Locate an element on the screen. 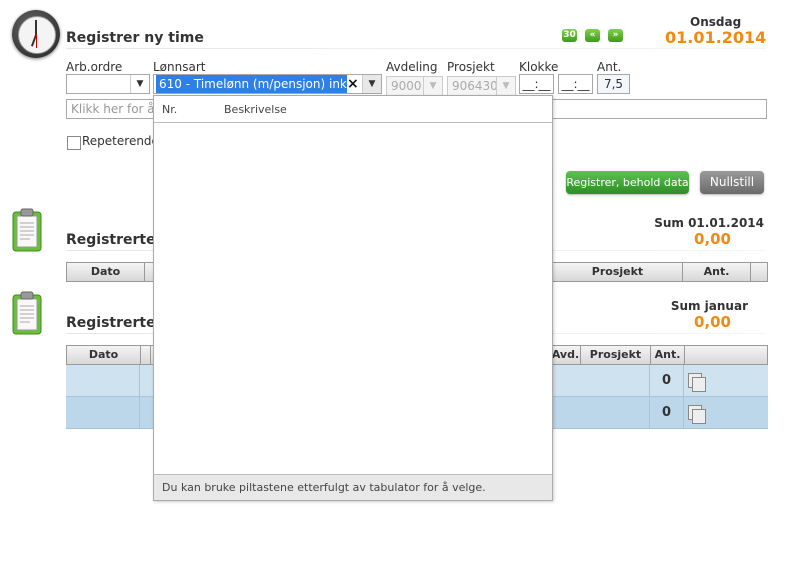  page-title: Registrer ny time is located at coordinates (135, 38).